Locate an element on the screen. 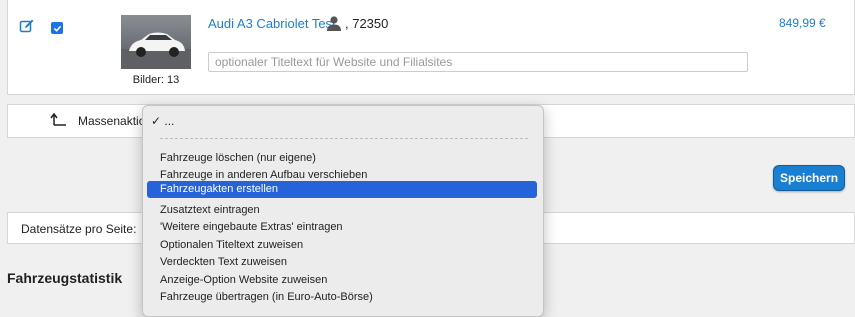 This screenshot has height=317, width=855. dropdown-separator is located at coordinates (344, 138).